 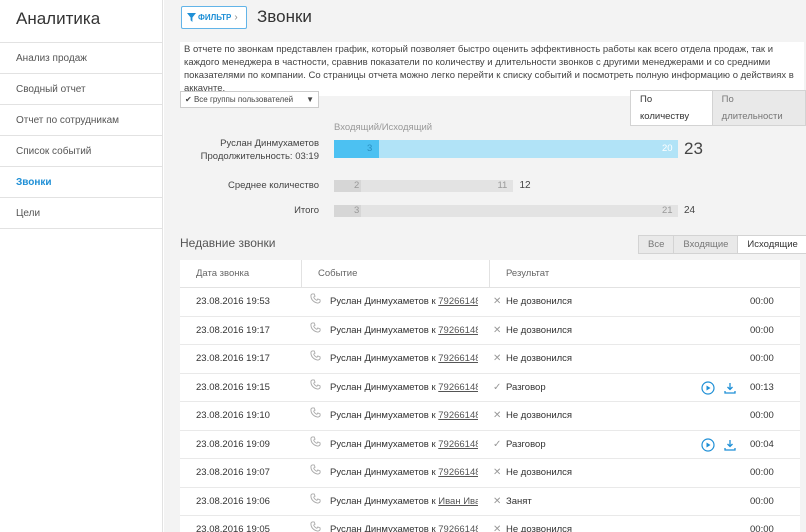 What do you see at coordinates (357, 210) in the screenshot?
I see `chart-incoming-label: 3` at bounding box center [357, 210].